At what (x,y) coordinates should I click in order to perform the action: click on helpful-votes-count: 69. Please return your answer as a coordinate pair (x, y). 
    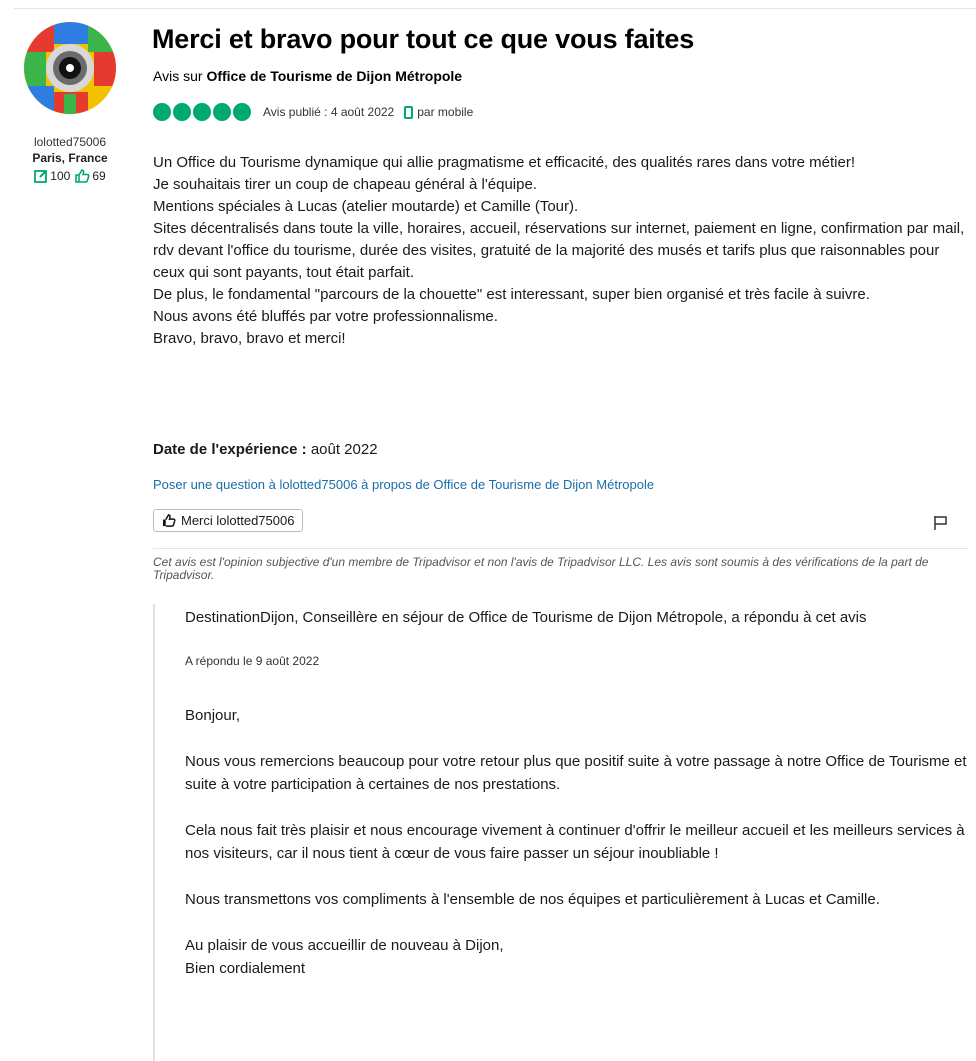
    Looking at the image, I should click on (99, 176).